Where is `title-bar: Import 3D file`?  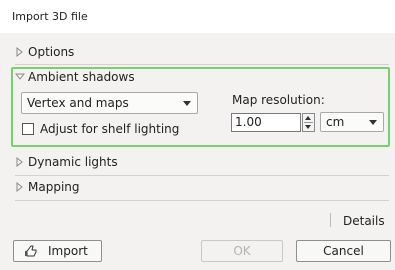
title-bar: Import 3D file is located at coordinates (197, 17).